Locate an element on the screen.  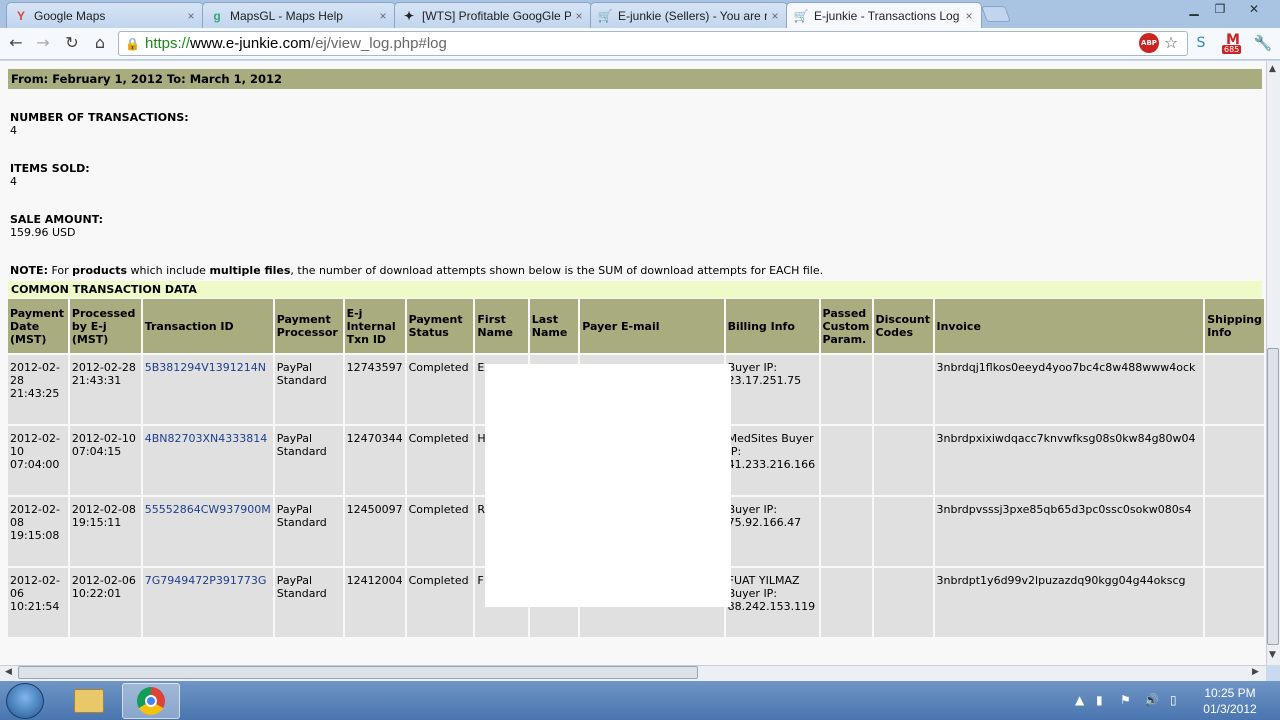
transaction-id-link: 4BN82703XN4333814 is located at coordinates (206, 438).